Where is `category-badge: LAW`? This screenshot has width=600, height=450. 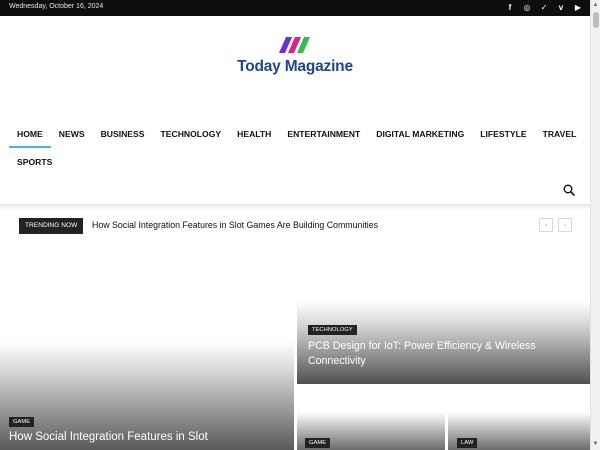
category-badge: LAW is located at coordinates (467, 443).